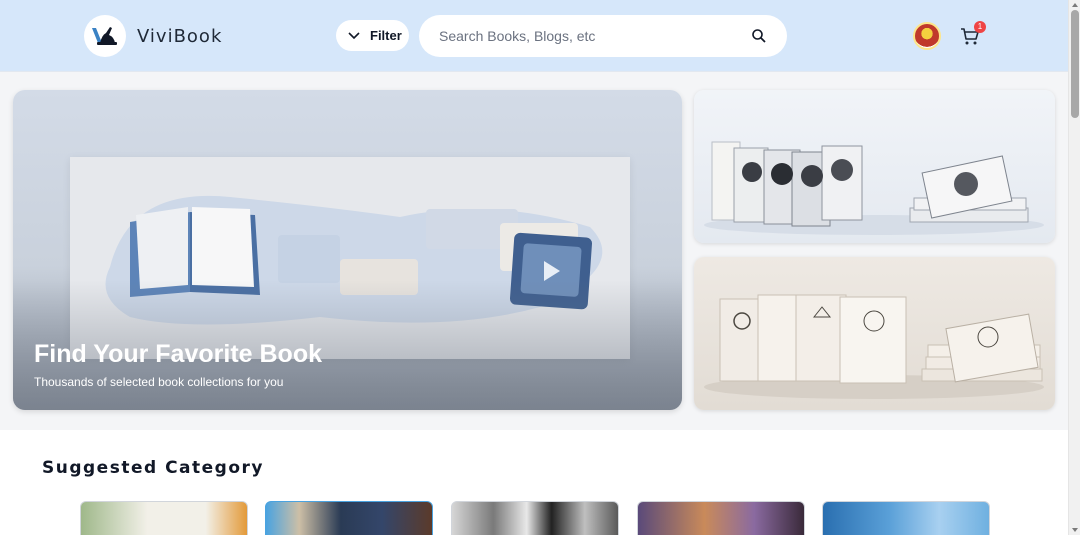 Image resolution: width=1080 pixels, height=535 pixels. I want to click on scroll-up-arrow-icon, so click(1075, 5).